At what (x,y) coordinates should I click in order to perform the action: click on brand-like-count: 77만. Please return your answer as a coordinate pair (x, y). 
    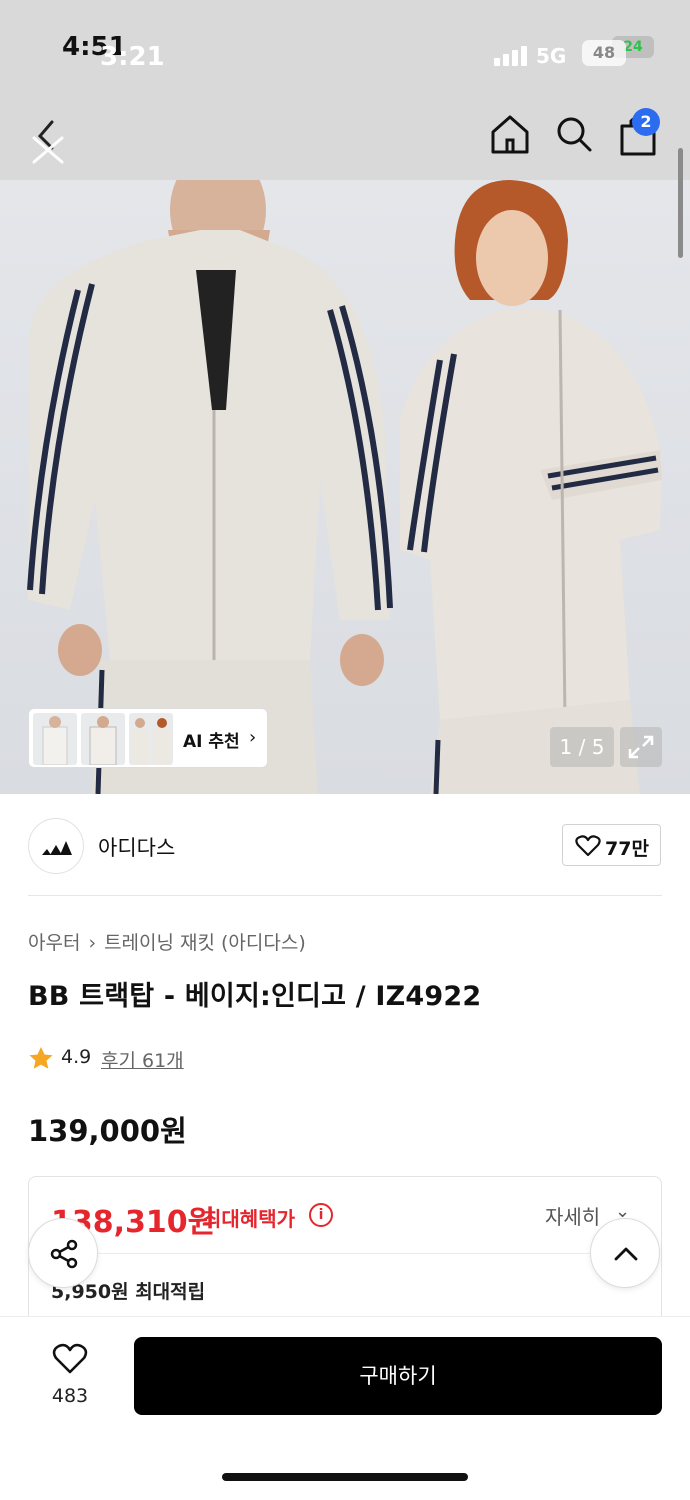
    Looking at the image, I should click on (627, 849).